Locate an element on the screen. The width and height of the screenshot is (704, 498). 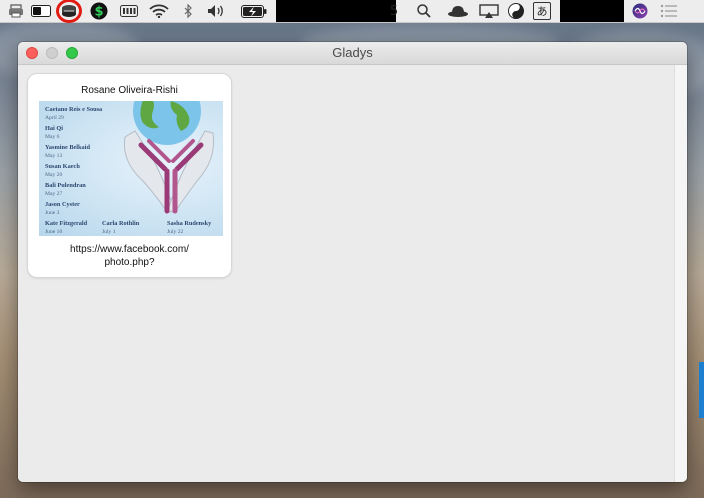
window-titlebar: Gladys is located at coordinates (352, 53).